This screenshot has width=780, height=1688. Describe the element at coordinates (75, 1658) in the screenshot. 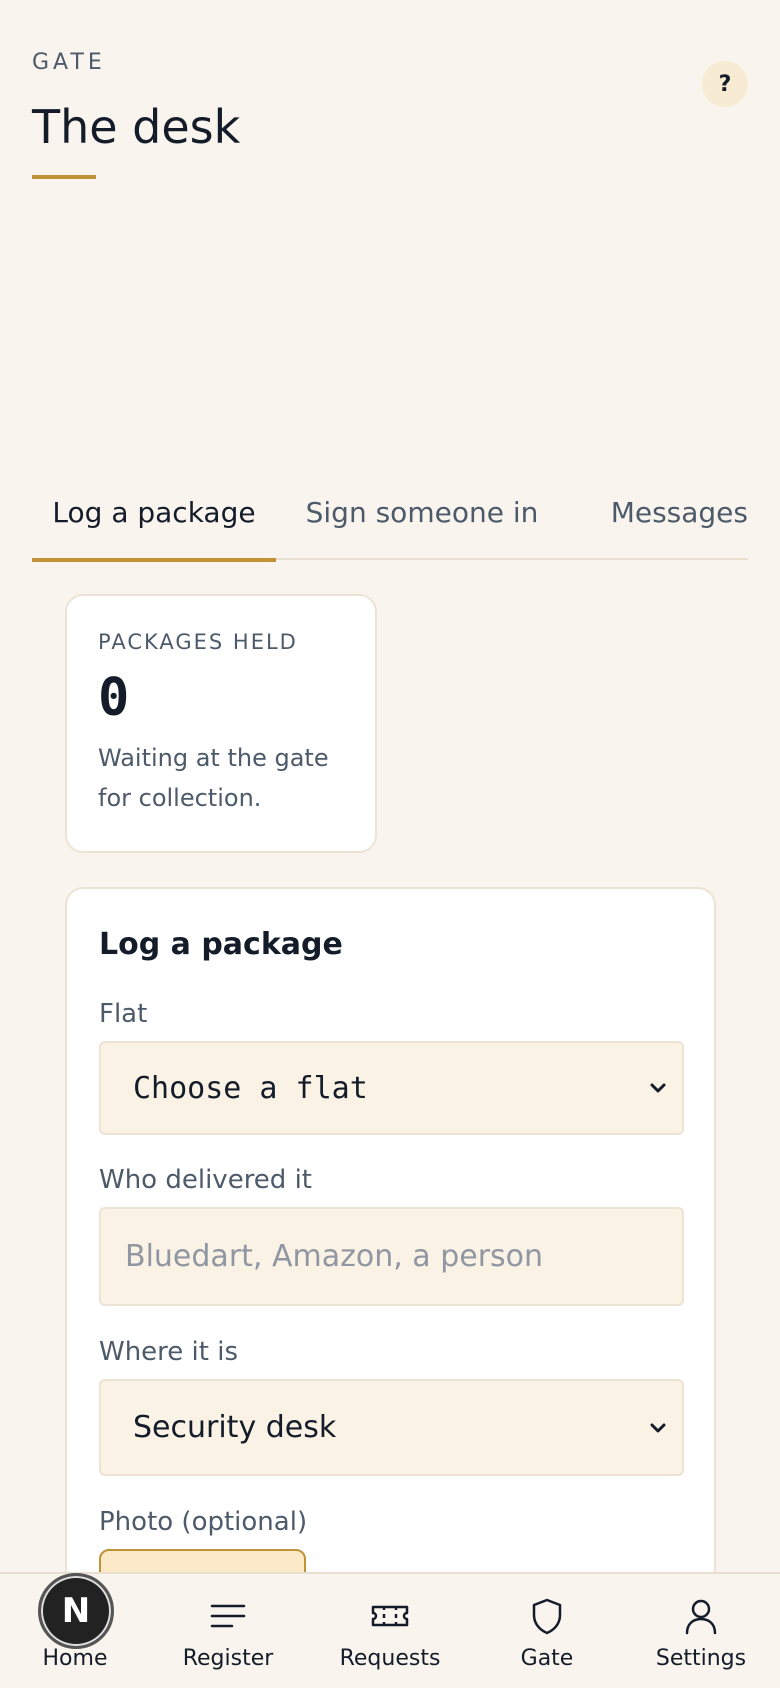

I see `nav-label-home: Home` at that location.